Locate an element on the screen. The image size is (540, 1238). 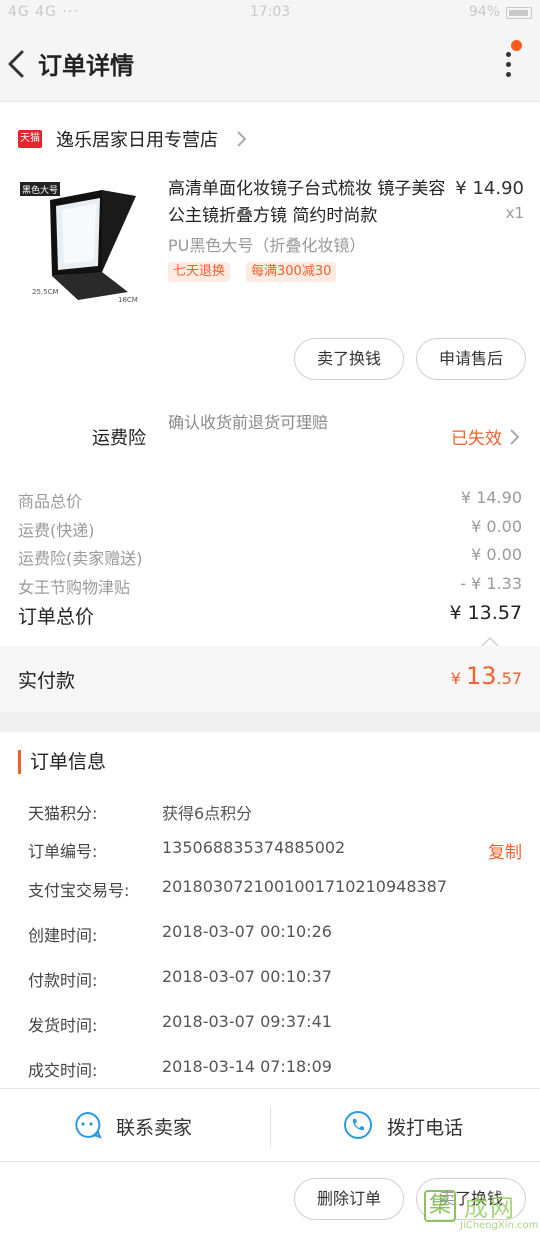
contact-bar: 联系卖家 拨打电话 is located at coordinates (270, 1125).